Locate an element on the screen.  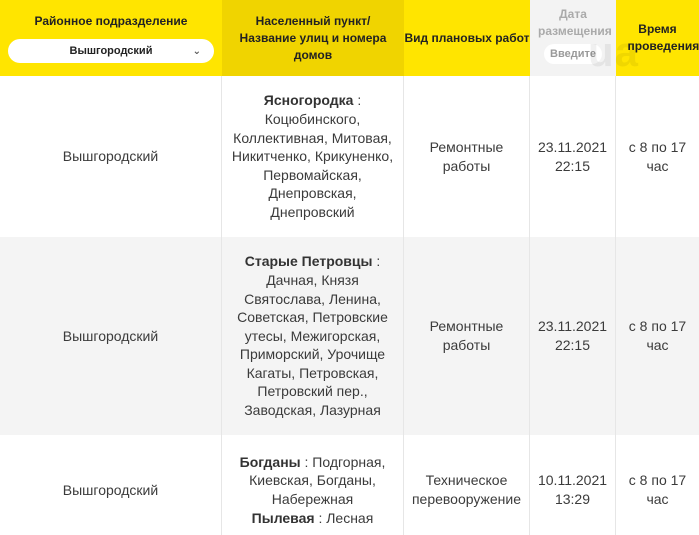
district-select-value: Вышгородский is located at coordinates (111, 50).